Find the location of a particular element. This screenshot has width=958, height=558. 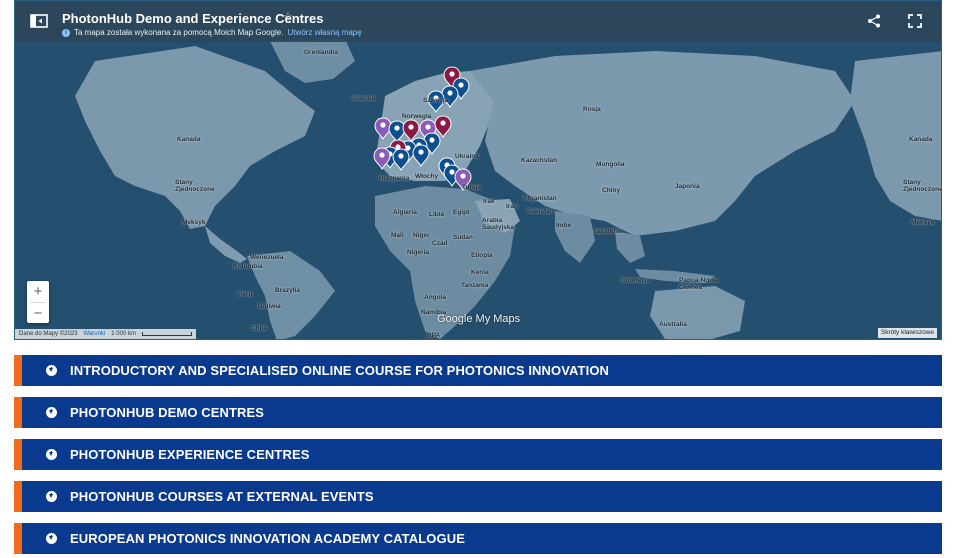

map-label-norway: Norwegia is located at coordinates (417, 116).